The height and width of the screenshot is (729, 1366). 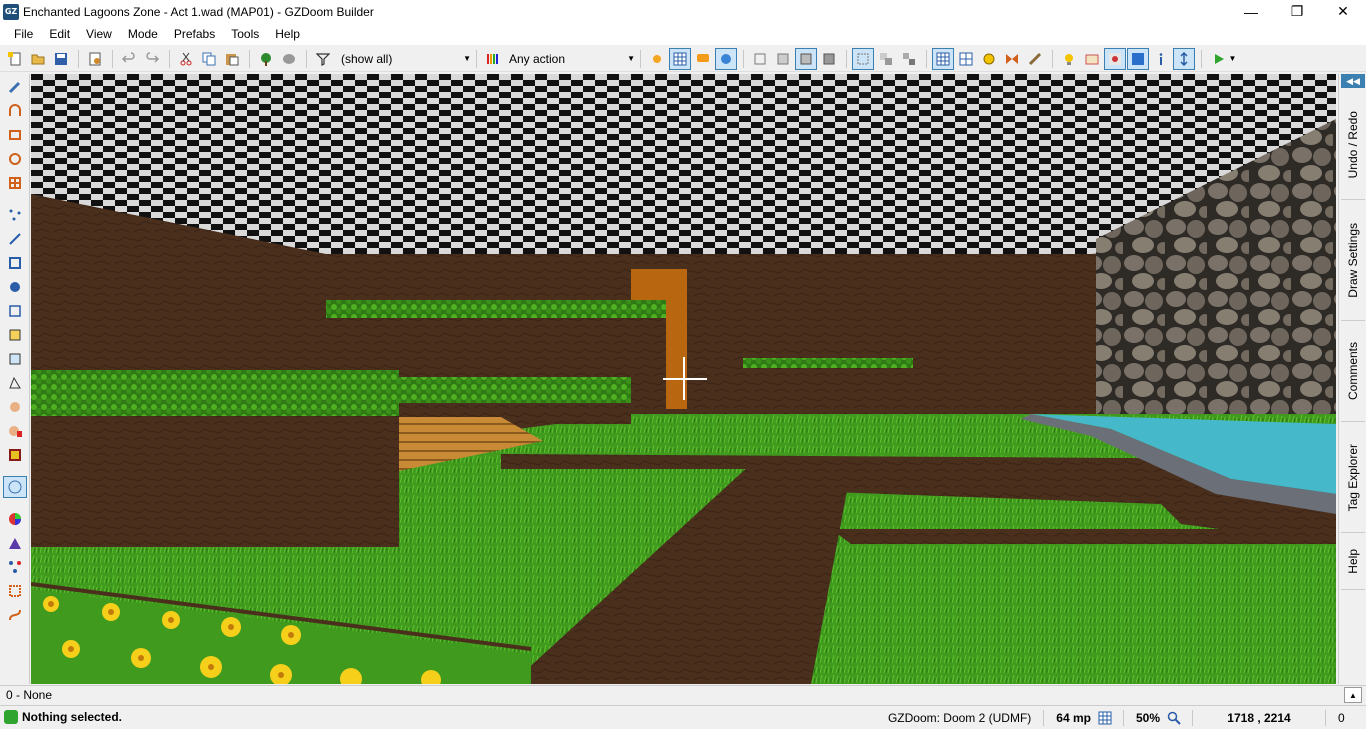 What do you see at coordinates (23, 34) in the screenshot?
I see `menu-file: File` at bounding box center [23, 34].